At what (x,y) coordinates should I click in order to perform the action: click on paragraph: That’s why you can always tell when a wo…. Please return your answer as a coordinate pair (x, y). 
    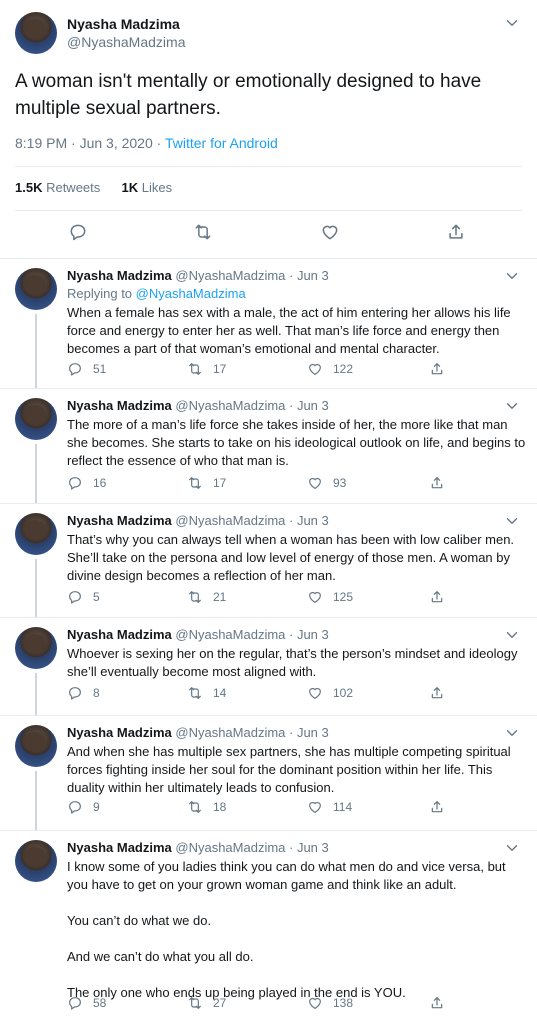
    Looking at the image, I should click on (291, 557).